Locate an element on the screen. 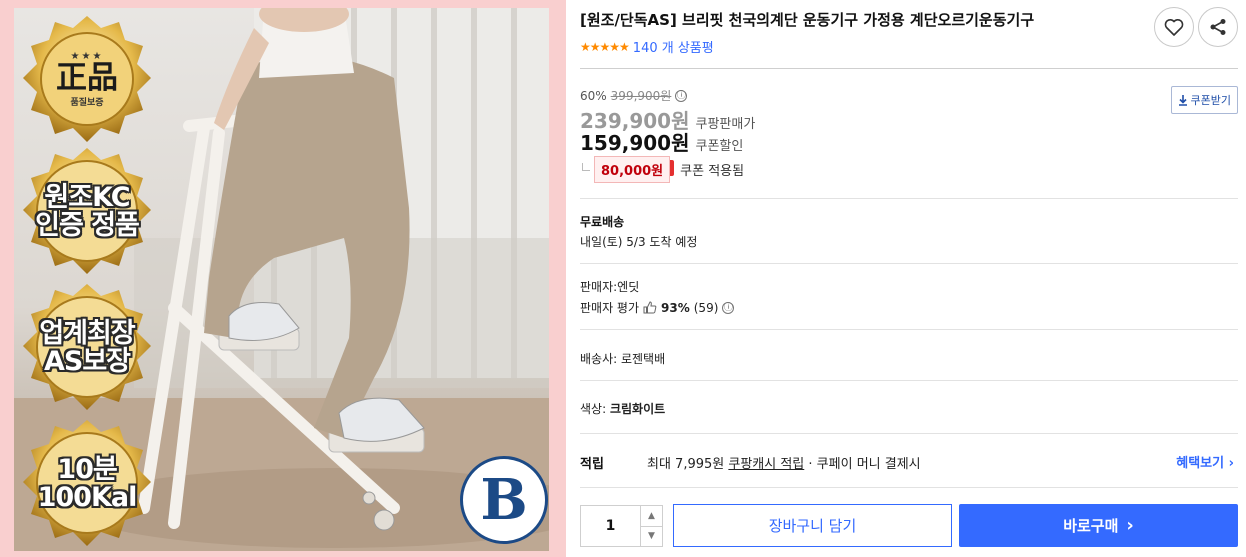 The width and height of the screenshot is (1246, 557). coupon-download-label: 쿠폰받기 is located at coordinates (1210, 100).